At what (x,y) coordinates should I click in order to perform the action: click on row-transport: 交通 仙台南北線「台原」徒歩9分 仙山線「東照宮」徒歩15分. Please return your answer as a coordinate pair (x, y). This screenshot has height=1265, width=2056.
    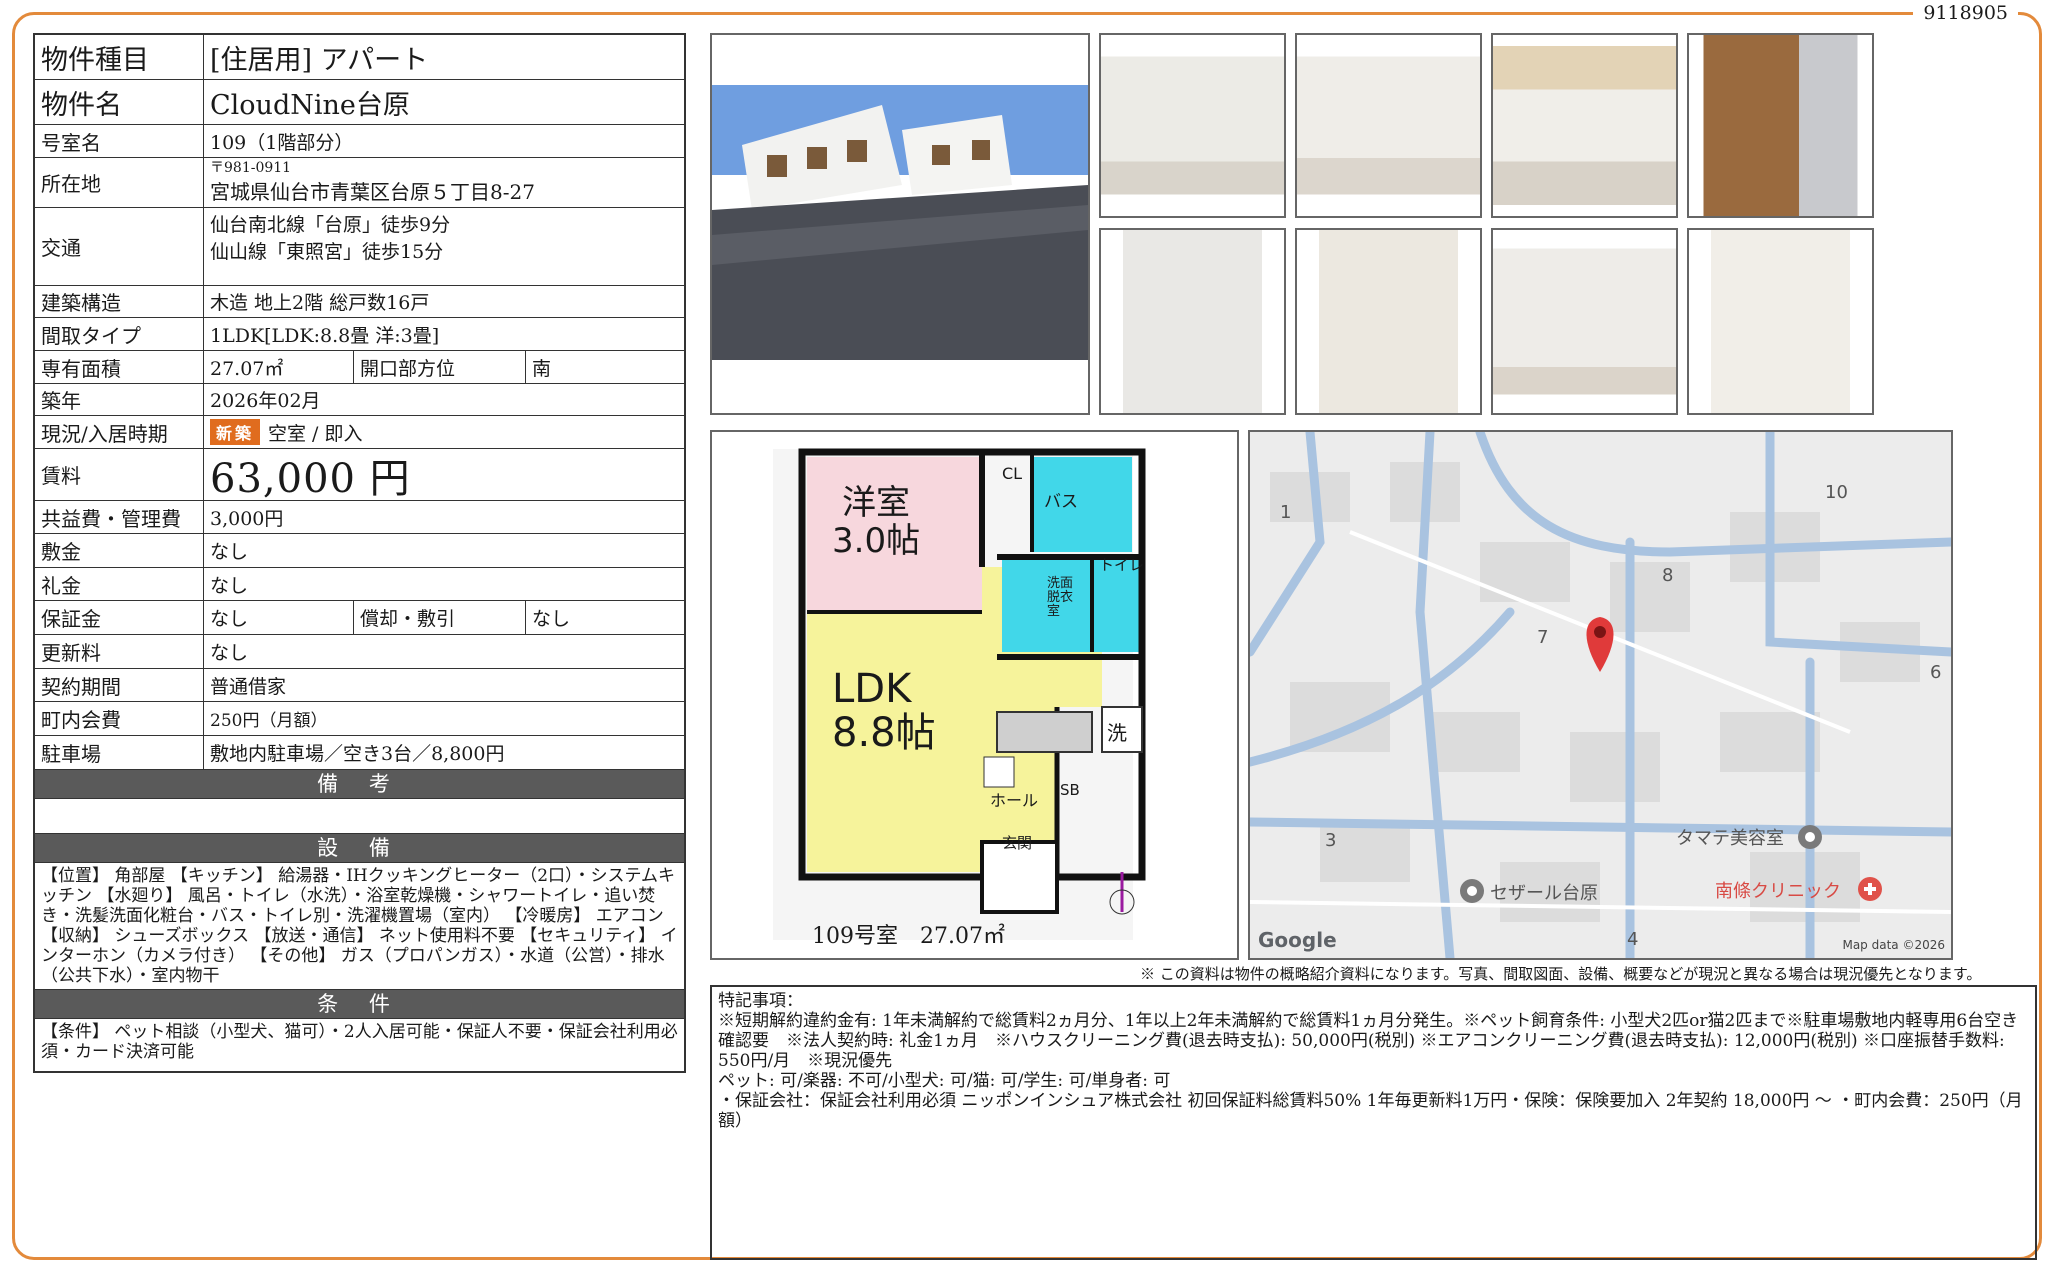
    Looking at the image, I should click on (359, 247).